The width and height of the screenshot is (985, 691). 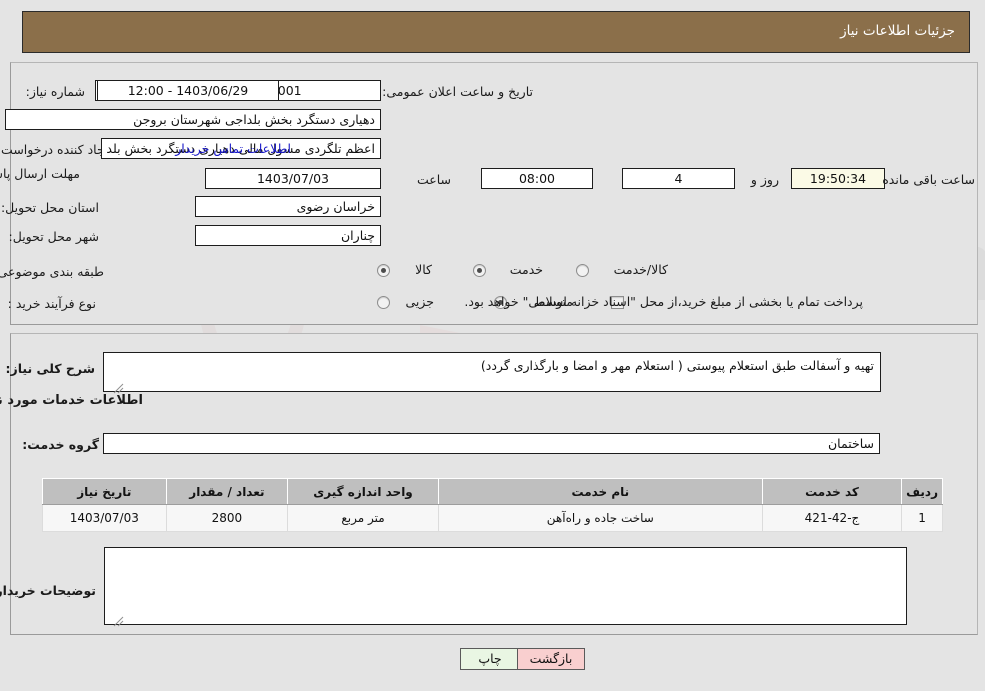 What do you see at coordinates (48, 590) in the screenshot?
I see `buyer-notes-label: توضیحات خریدار:` at bounding box center [48, 590].